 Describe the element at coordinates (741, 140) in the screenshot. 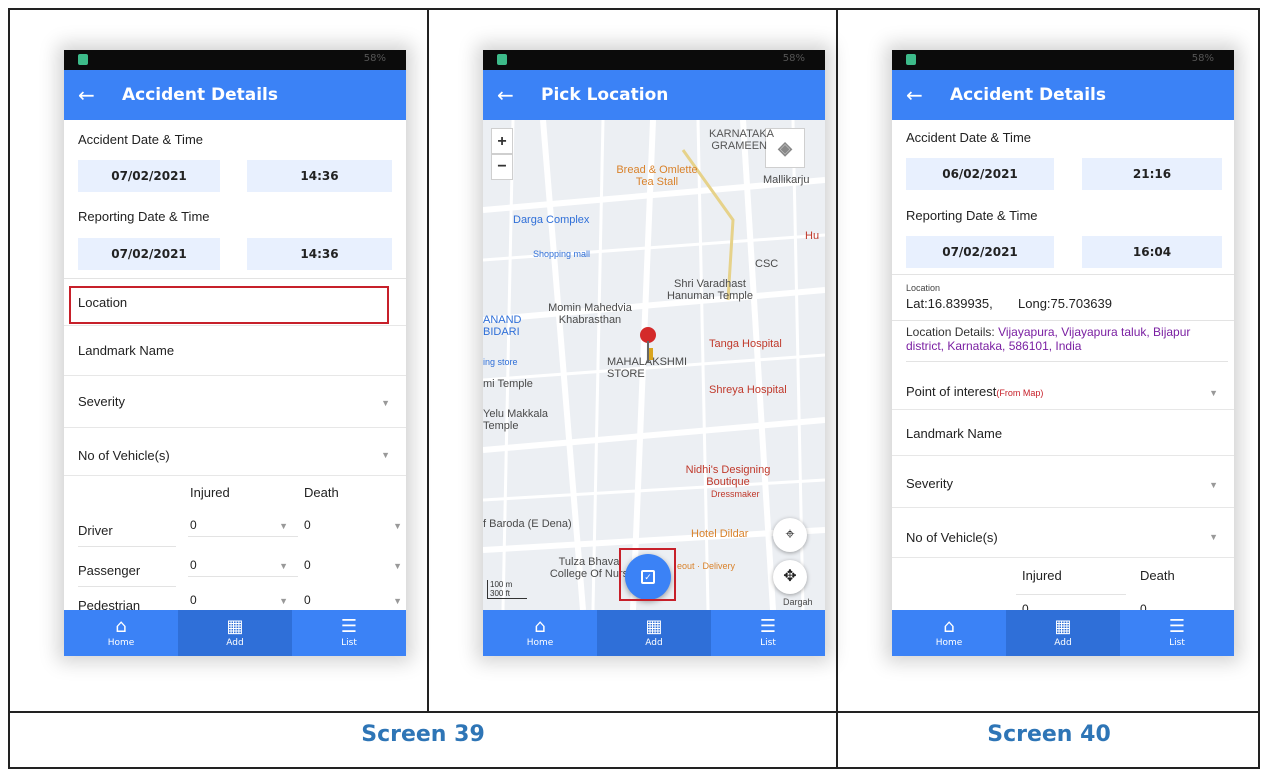

I see `map-label-karnataka: KARNATAKA GRAMEEN` at that location.